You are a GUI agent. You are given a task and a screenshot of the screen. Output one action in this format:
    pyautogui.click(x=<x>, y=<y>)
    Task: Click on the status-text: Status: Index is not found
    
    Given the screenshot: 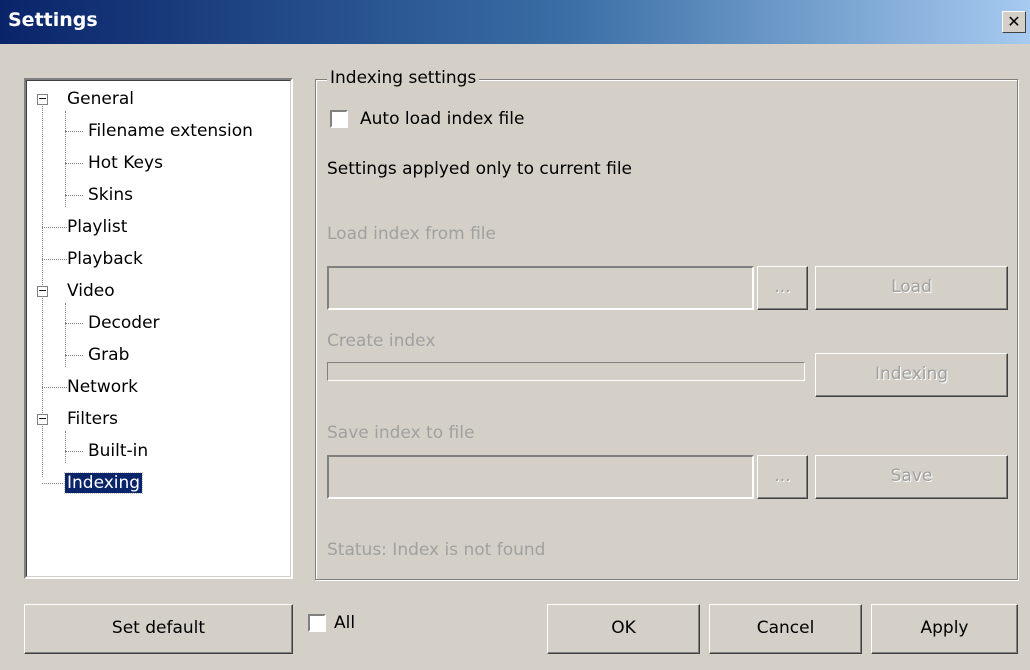 What is the action you would take?
    pyautogui.click(x=436, y=550)
    